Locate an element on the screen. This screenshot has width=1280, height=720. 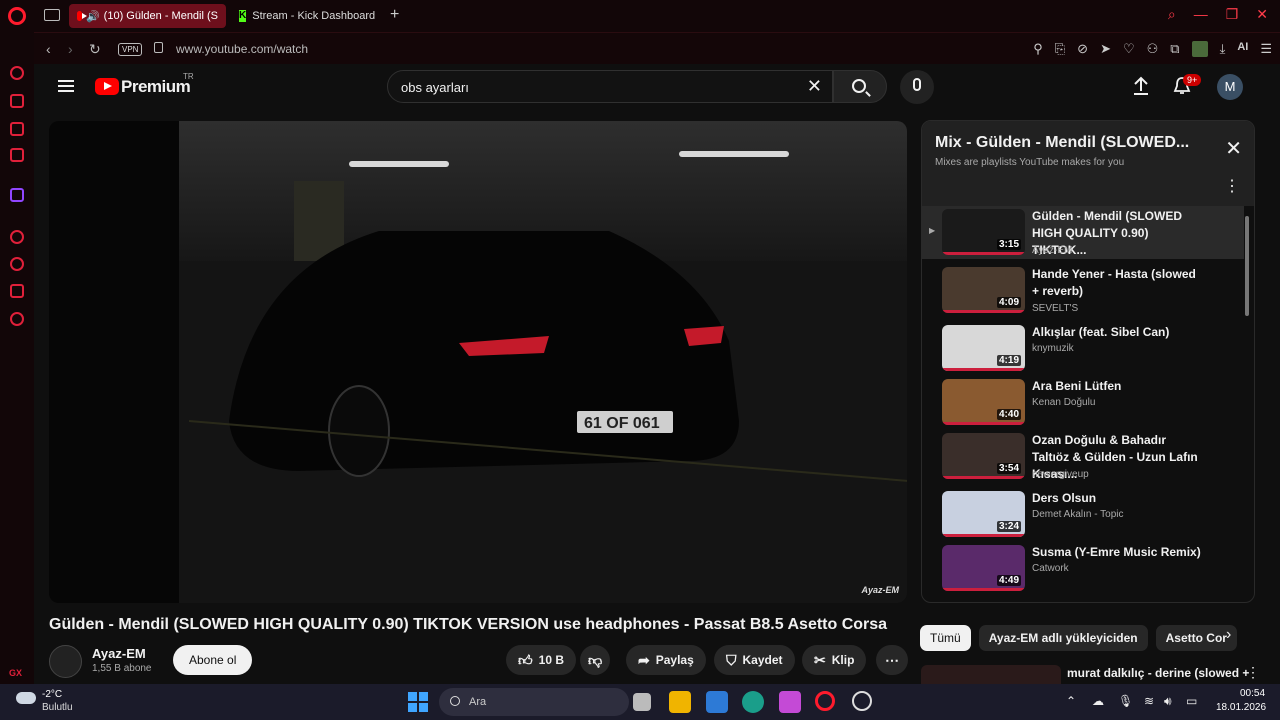
taskbar-search: Ara is located at coordinates (534, 702).